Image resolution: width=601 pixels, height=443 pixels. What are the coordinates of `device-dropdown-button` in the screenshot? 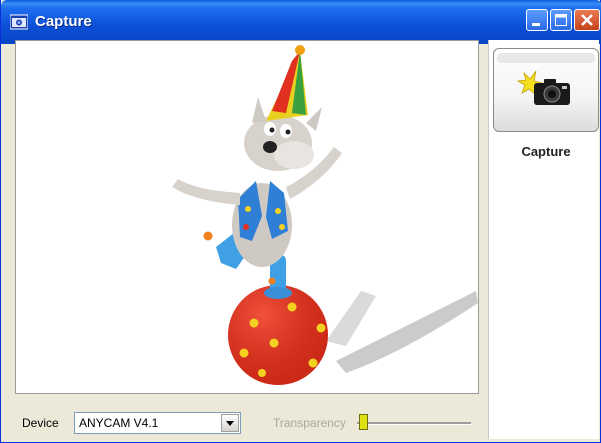 It's located at (230, 423).